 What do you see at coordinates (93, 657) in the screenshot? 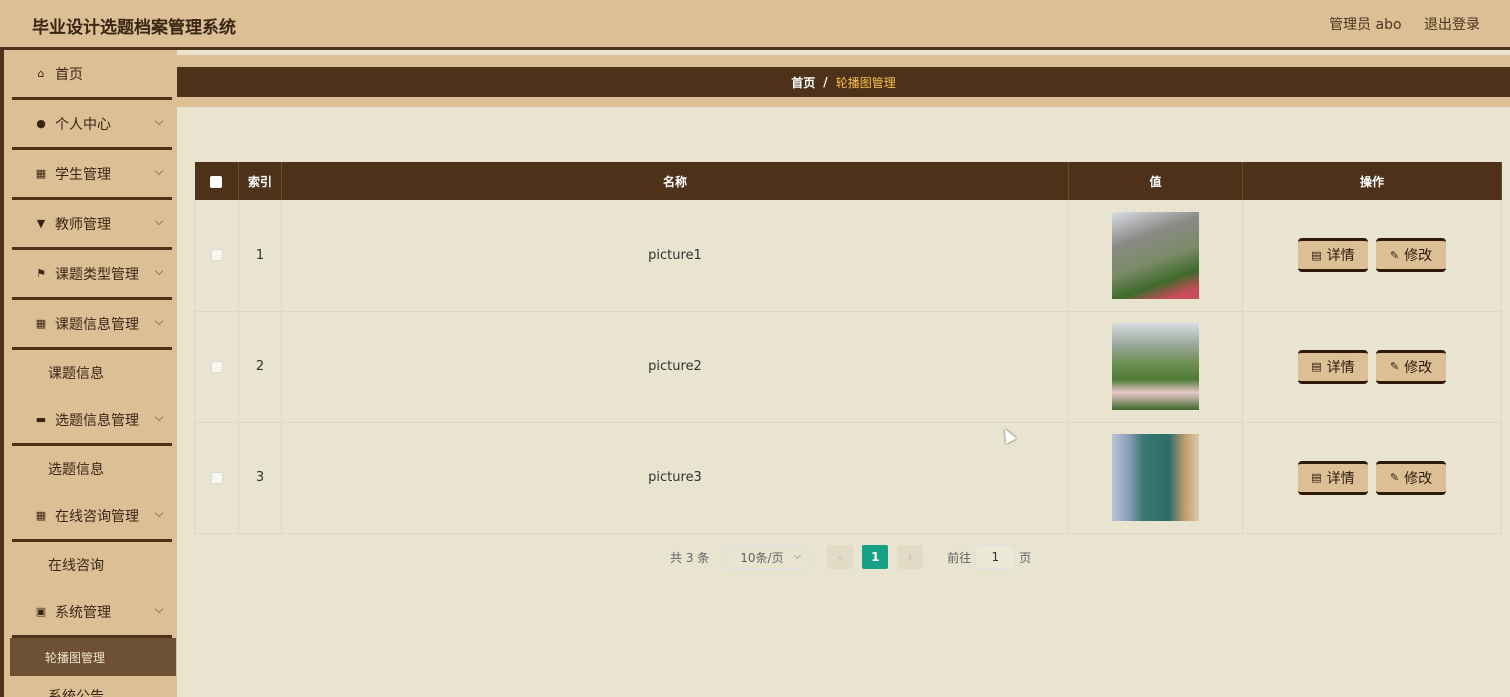
I see `sidebar-subitem-carousel: 轮播图管理` at bounding box center [93, 657].